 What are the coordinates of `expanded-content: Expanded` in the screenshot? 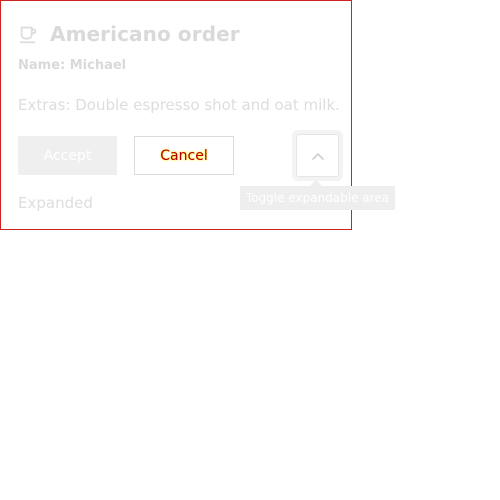 It's located at (55, 203).